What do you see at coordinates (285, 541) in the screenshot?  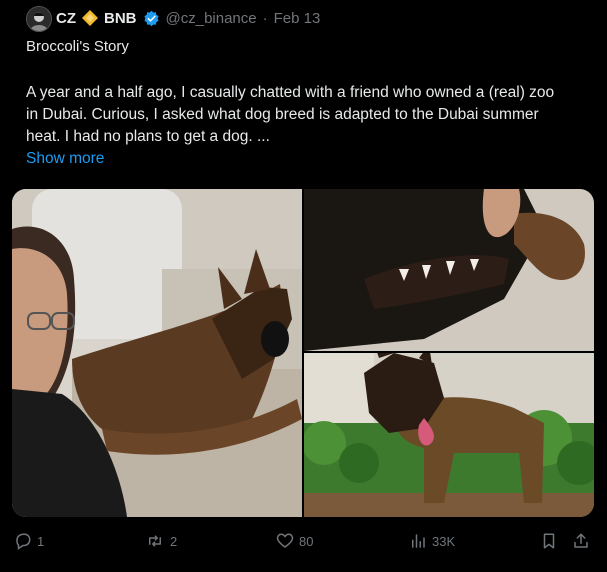 I see `like-icon` at bounding box center [285, 541].